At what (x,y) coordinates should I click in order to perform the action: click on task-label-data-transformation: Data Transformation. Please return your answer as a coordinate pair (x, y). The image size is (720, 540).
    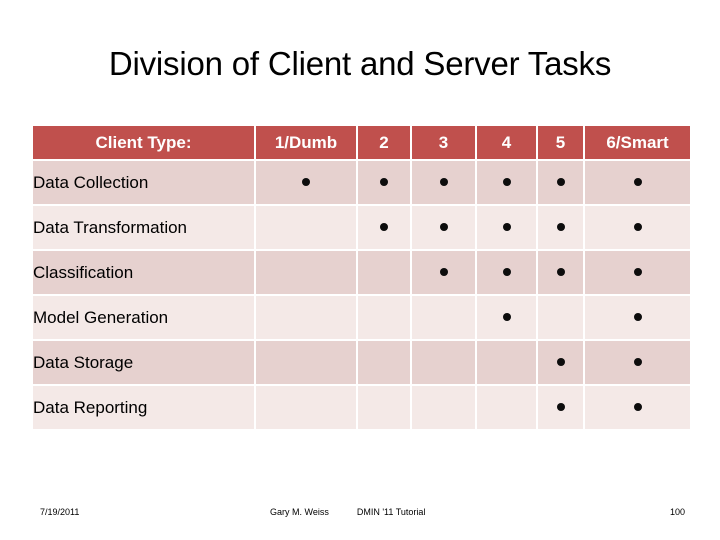
    Looking at the image, I should click on (144, 228).